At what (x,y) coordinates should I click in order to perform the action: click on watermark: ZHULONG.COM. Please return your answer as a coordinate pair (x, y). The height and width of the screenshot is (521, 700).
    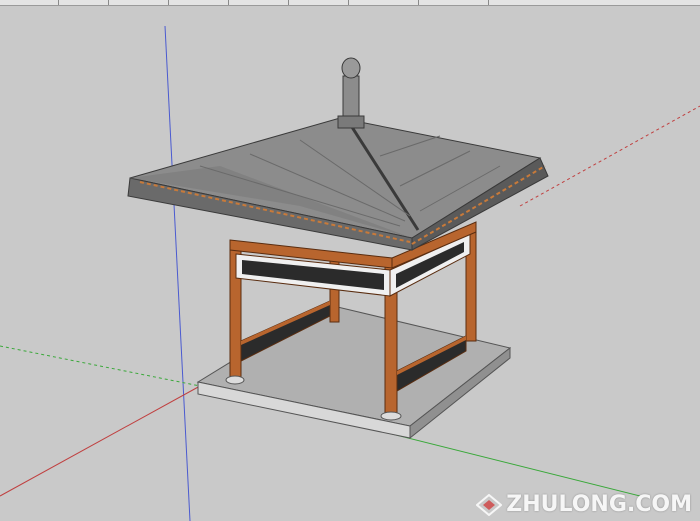
    Looking at the image, I should click on (584, 504).